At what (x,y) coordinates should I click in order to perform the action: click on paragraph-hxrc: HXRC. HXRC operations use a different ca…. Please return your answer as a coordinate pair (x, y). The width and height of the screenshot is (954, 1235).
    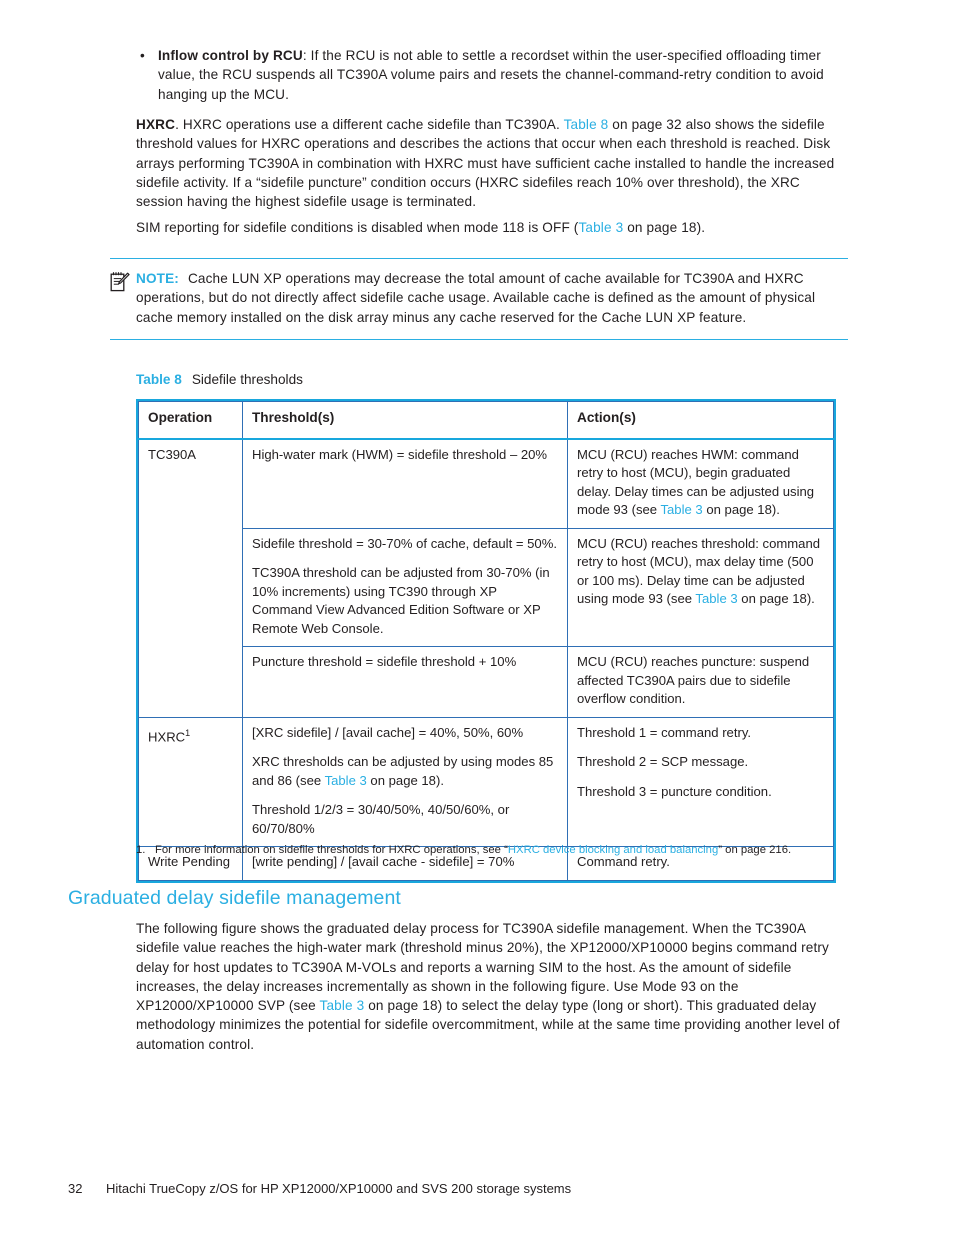
    Looking at the image, I should click on (492, 163).